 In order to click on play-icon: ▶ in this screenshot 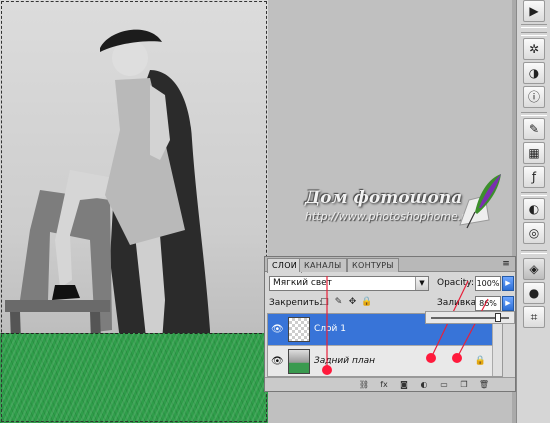, I will do `click(534, 11)`.